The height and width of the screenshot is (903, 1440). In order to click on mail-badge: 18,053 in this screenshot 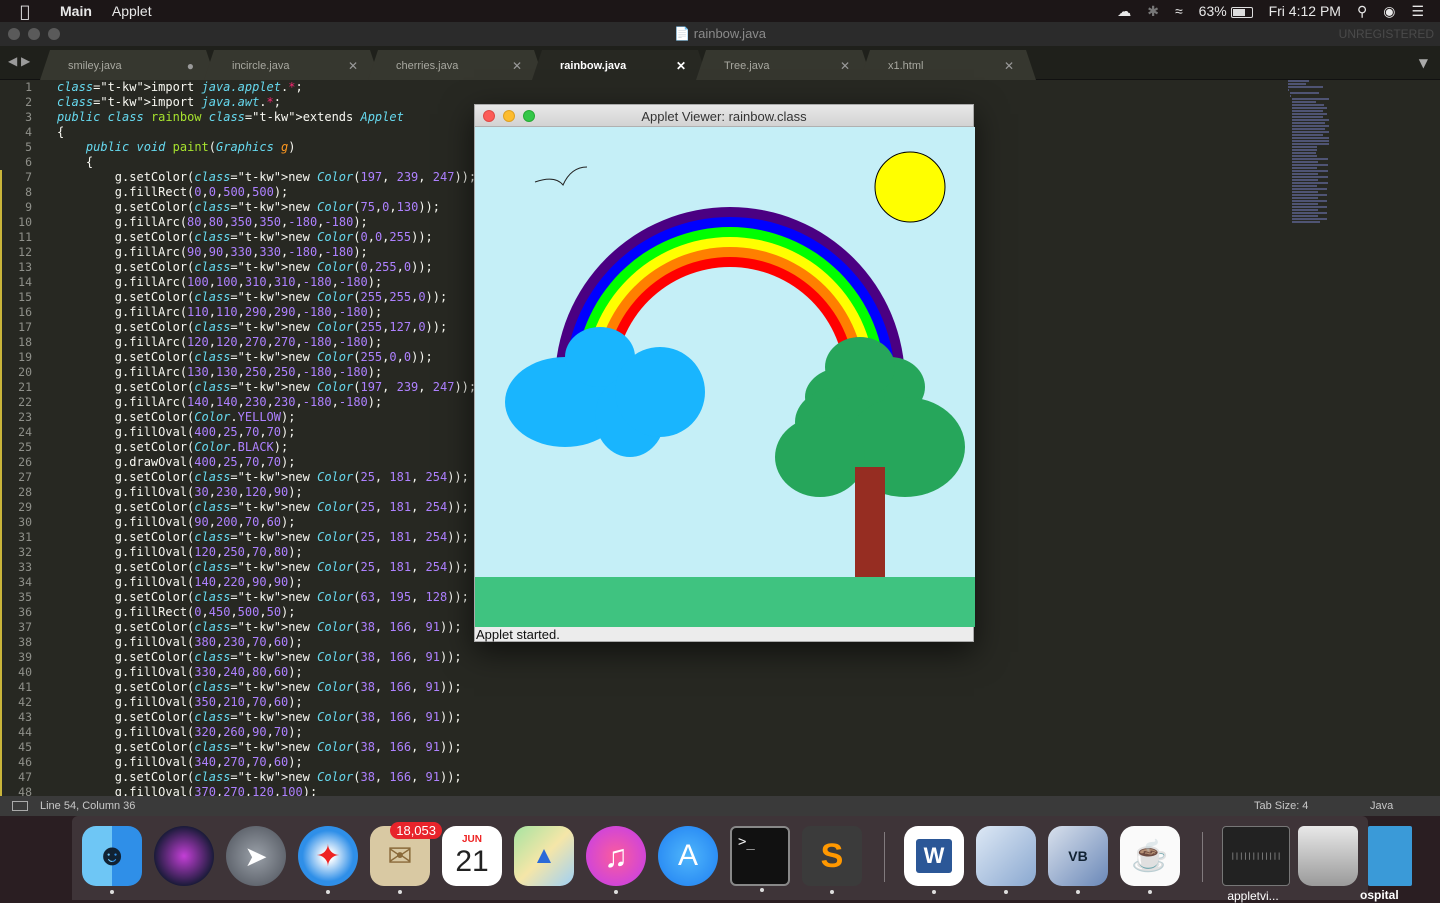, I will do `click(416, 830)`.